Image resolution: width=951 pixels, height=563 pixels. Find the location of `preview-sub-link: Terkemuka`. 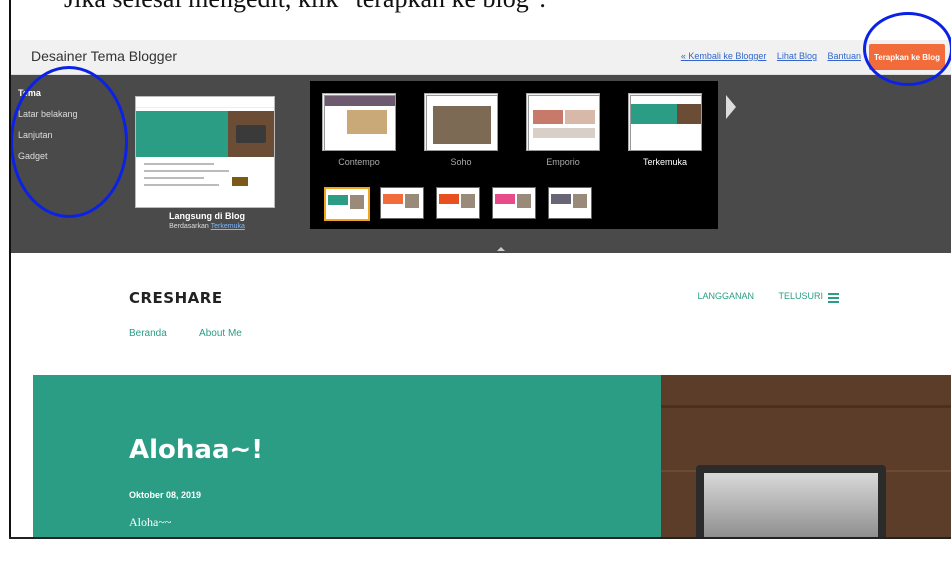

preview-sub-link: Terkemuka is located at coordinates (228, 226).